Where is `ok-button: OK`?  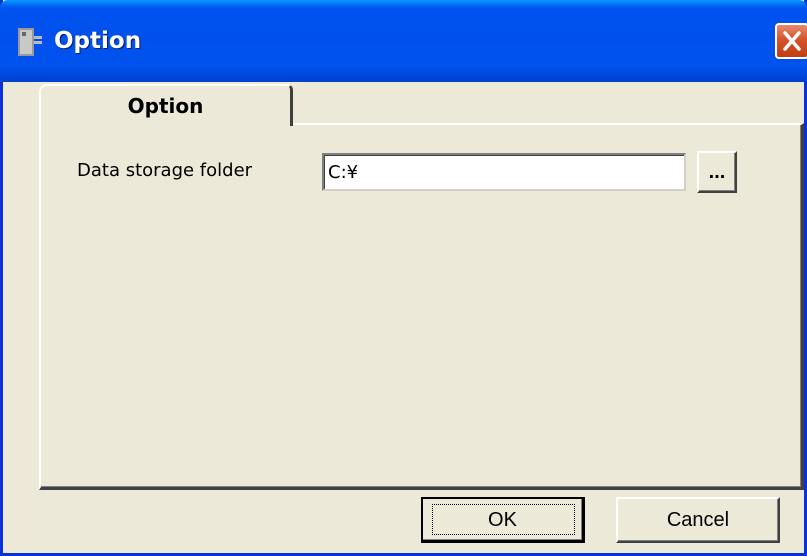 ok-button: OK is located at coordinates (503, 520).